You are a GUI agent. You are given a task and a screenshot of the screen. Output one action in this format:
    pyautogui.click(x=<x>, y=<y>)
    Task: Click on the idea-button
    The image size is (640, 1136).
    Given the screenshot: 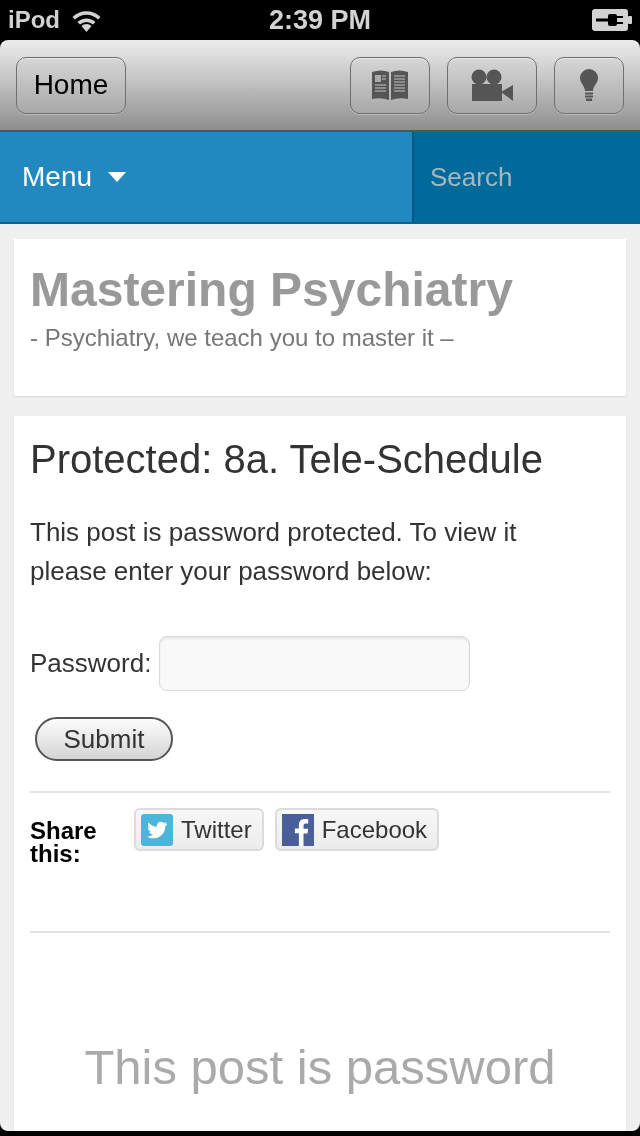 What is the action you would take?
    pyautogui.click(x=589, y=85)
    